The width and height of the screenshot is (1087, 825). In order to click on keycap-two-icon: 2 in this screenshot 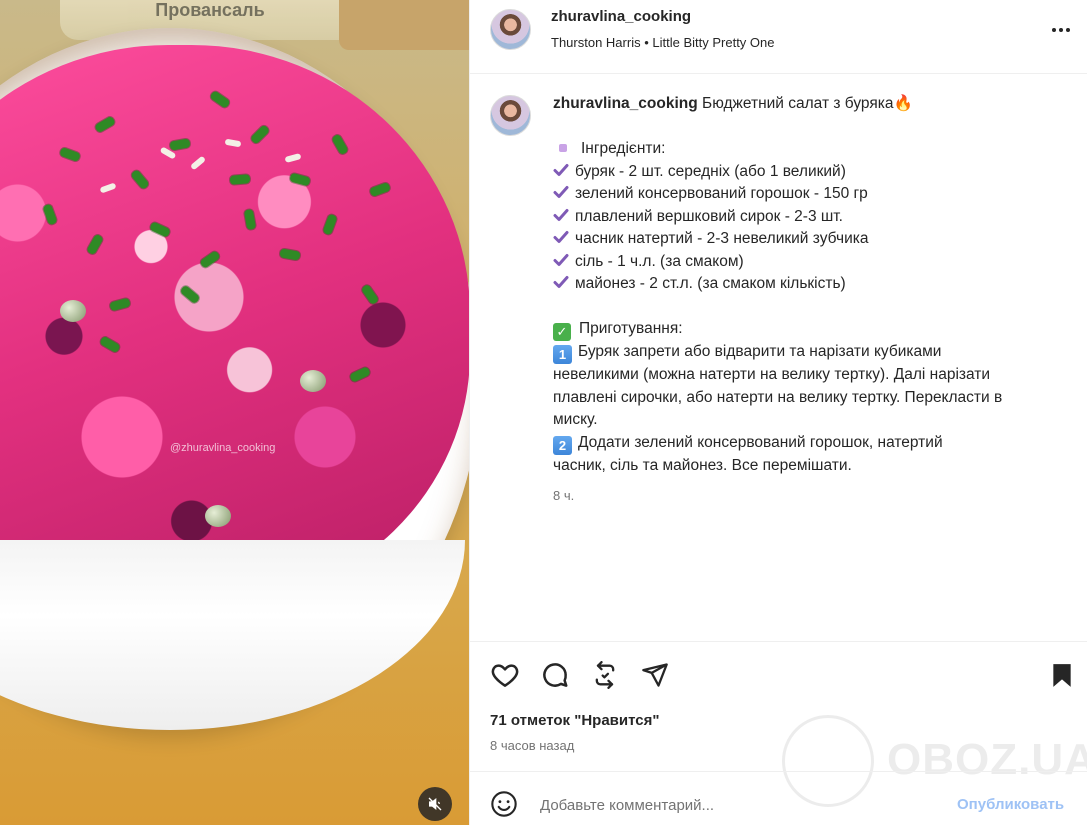, I will do `click(562, 445)`.